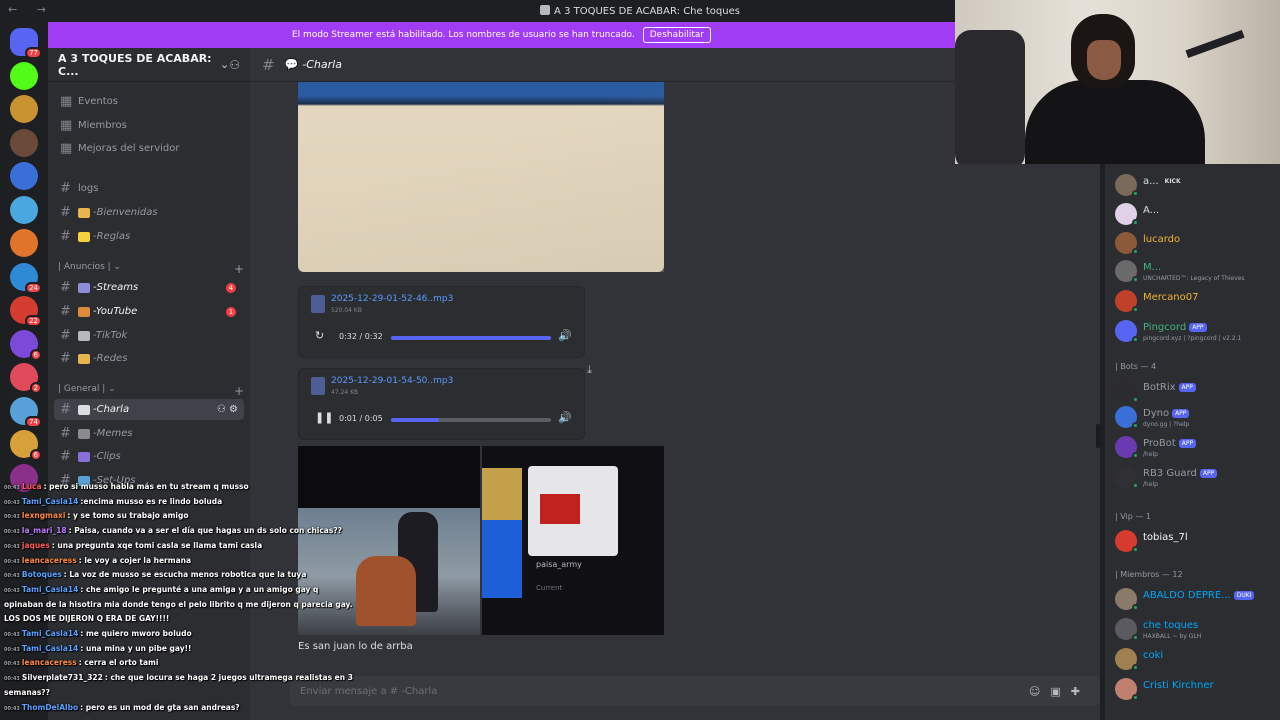 The height and width of the screenshot is (720, 1280). I want to click on member-item: tobias_7l, so click(1197, 542).